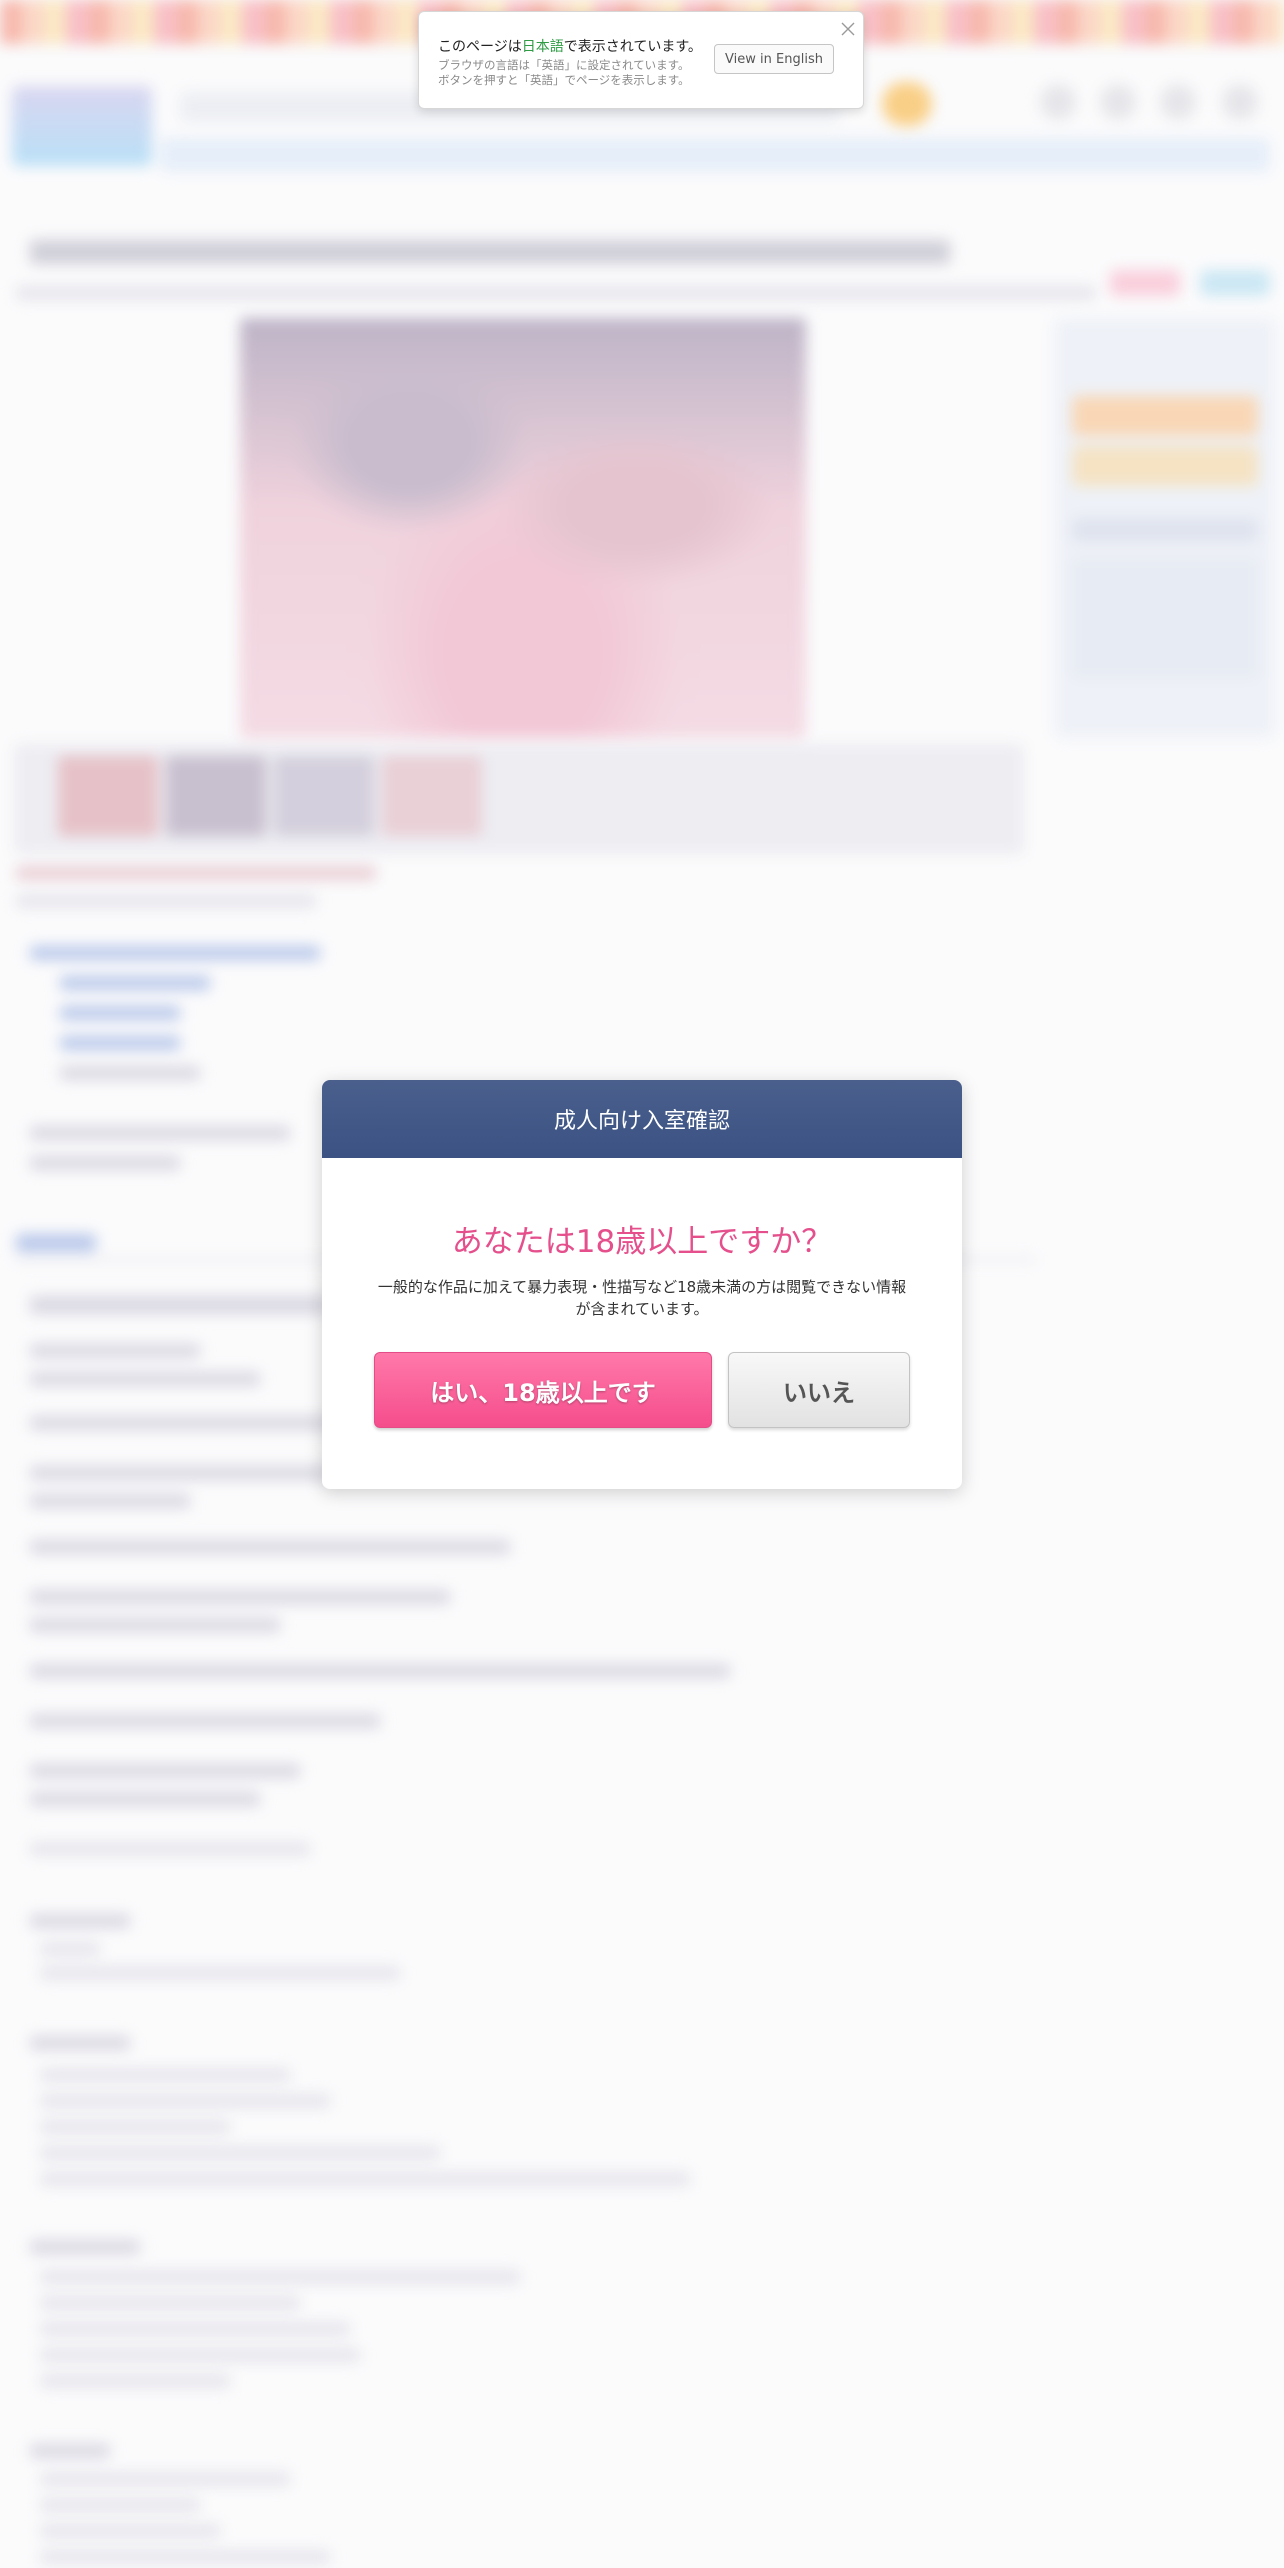  What do you see at coordinates (564, 80) in the screenshot?
I see `browser-note-line2: ボタンを押すと「英語」でページを表示します。` at bounding box center [564, 80].